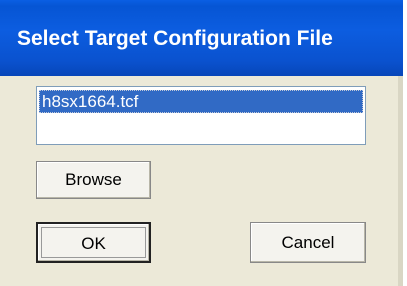  What do you see at coordinates (201, 101) in the screenshot?
I see `list-item-selected: h8sx1664.tcf` at bounding box center [201, 101].